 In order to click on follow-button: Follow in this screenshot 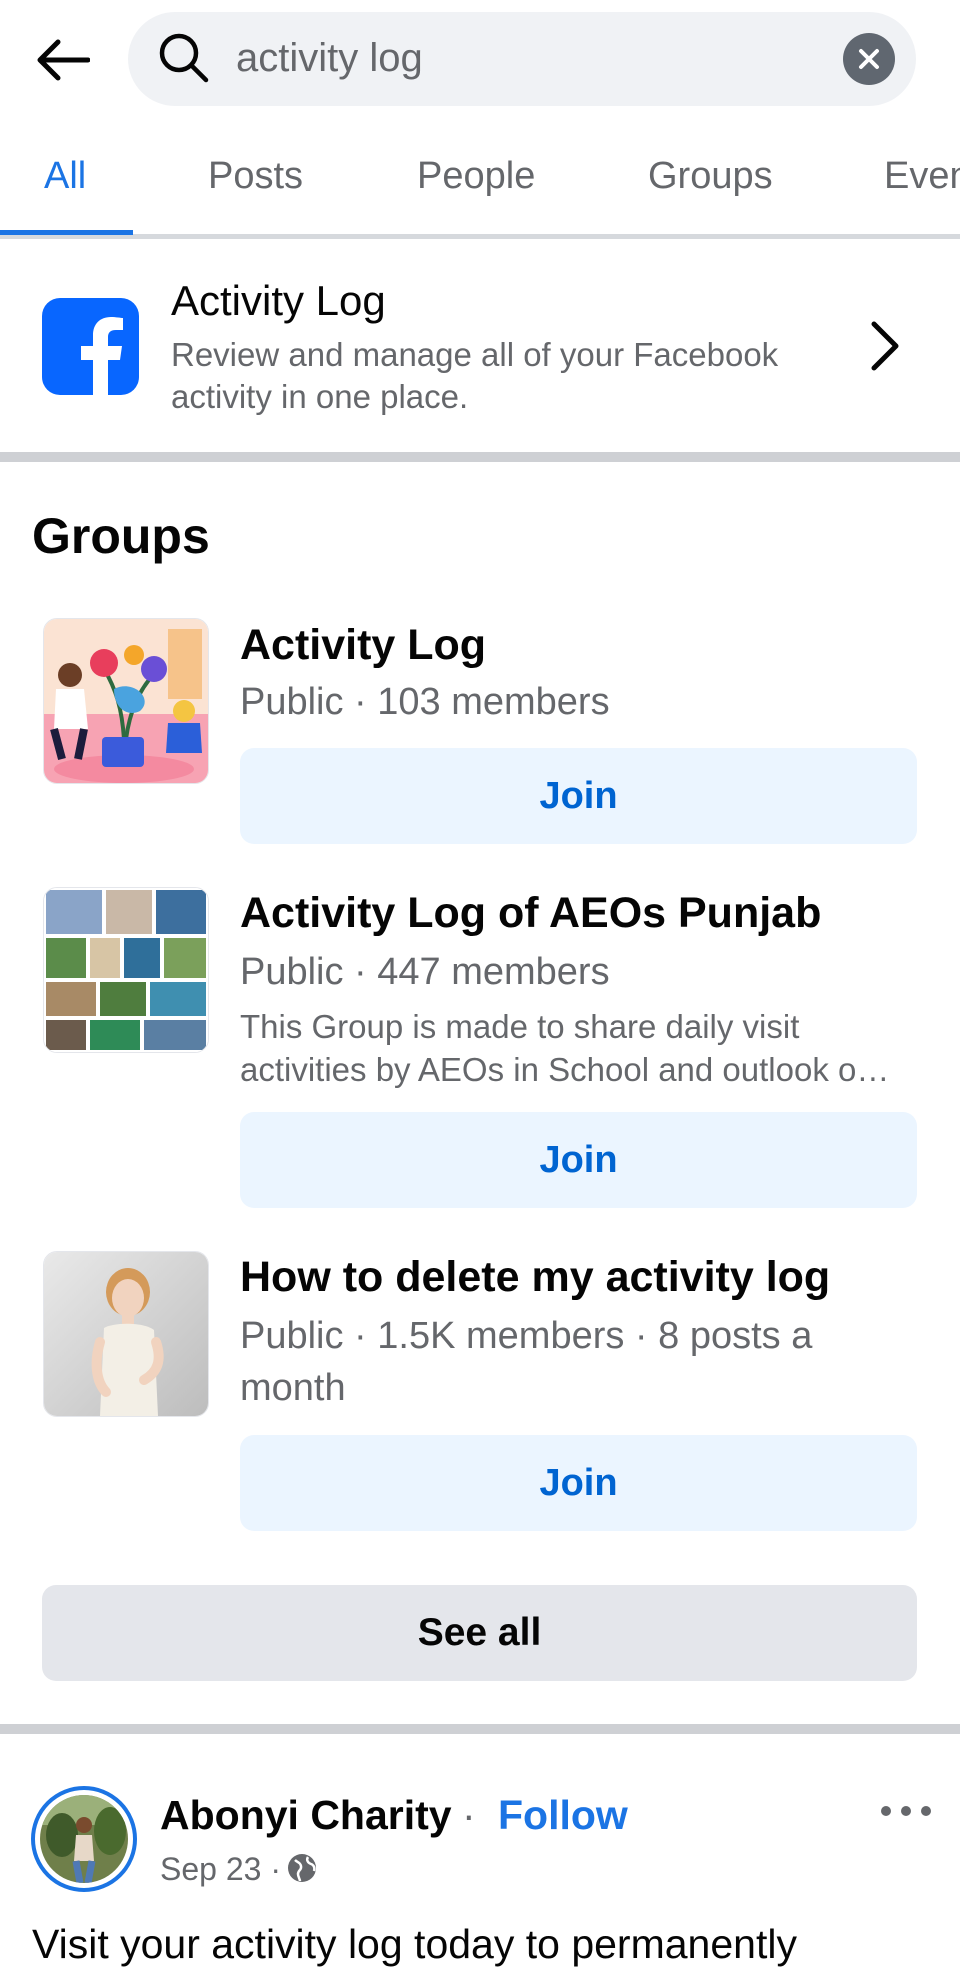, I will do `click(563, 1815)`.